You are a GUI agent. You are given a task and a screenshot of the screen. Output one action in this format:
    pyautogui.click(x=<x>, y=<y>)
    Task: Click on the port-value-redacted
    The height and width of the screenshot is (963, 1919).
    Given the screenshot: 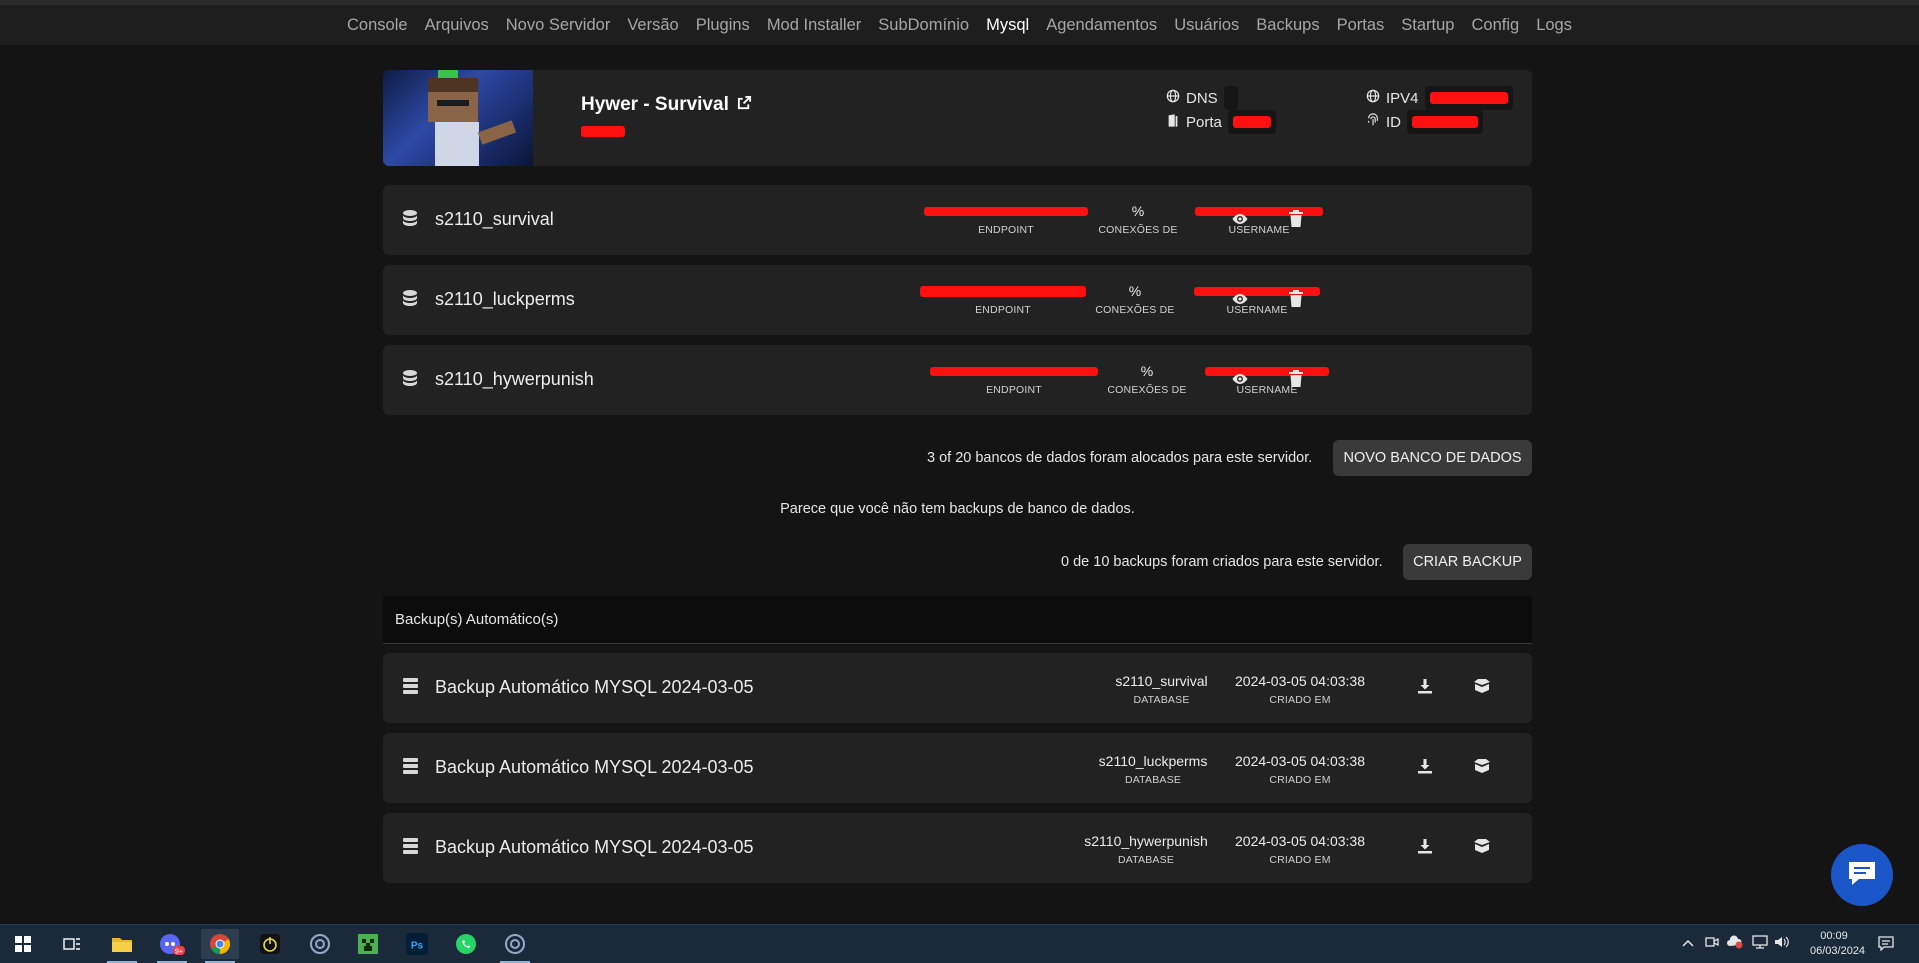 What is the action you would take?
    pyautogui.click(x=1251, y=122)
    